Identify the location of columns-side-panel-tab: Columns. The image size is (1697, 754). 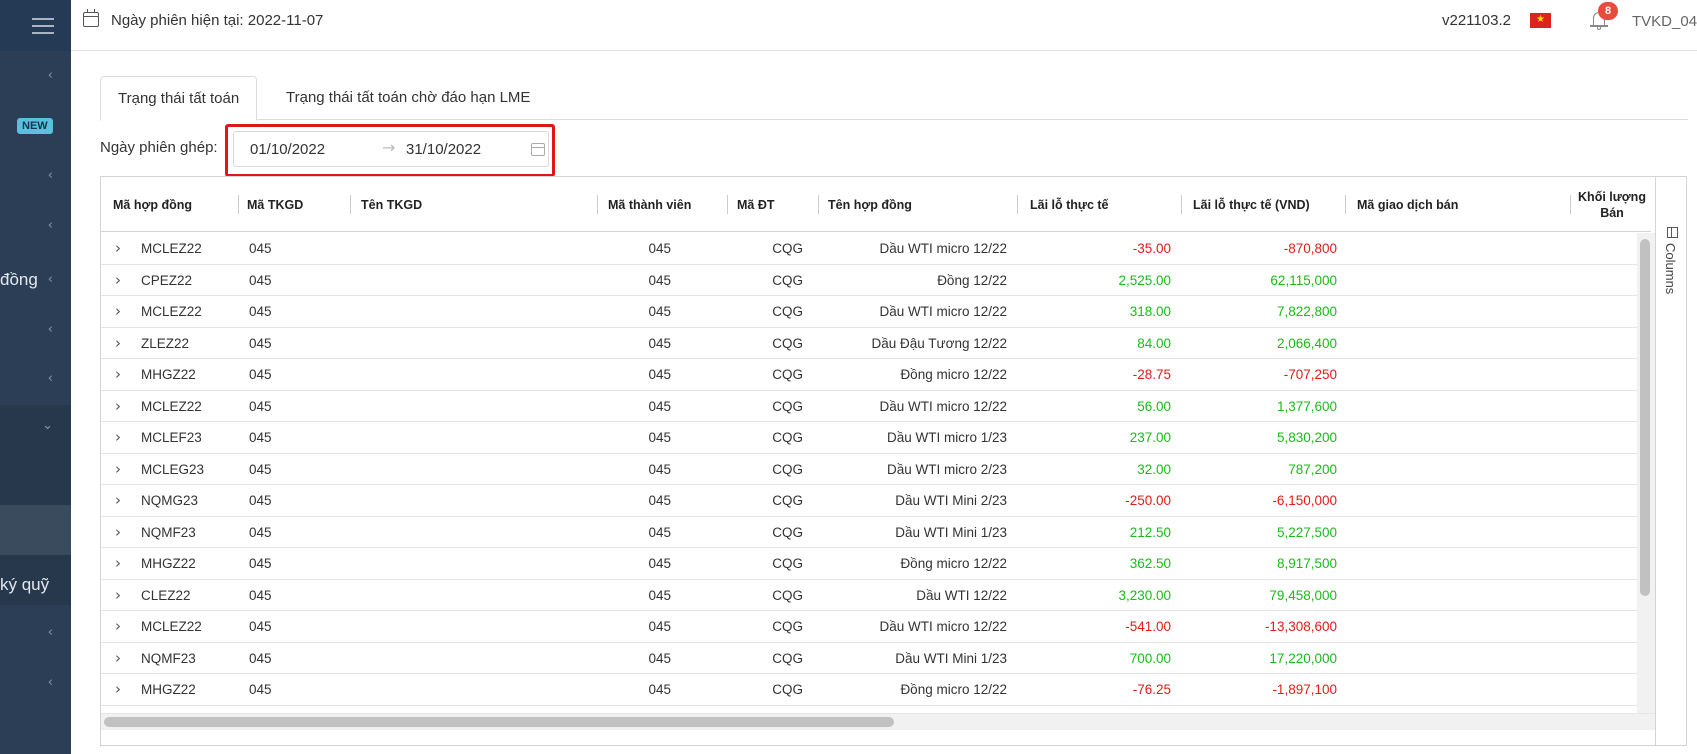
(1670, 461).